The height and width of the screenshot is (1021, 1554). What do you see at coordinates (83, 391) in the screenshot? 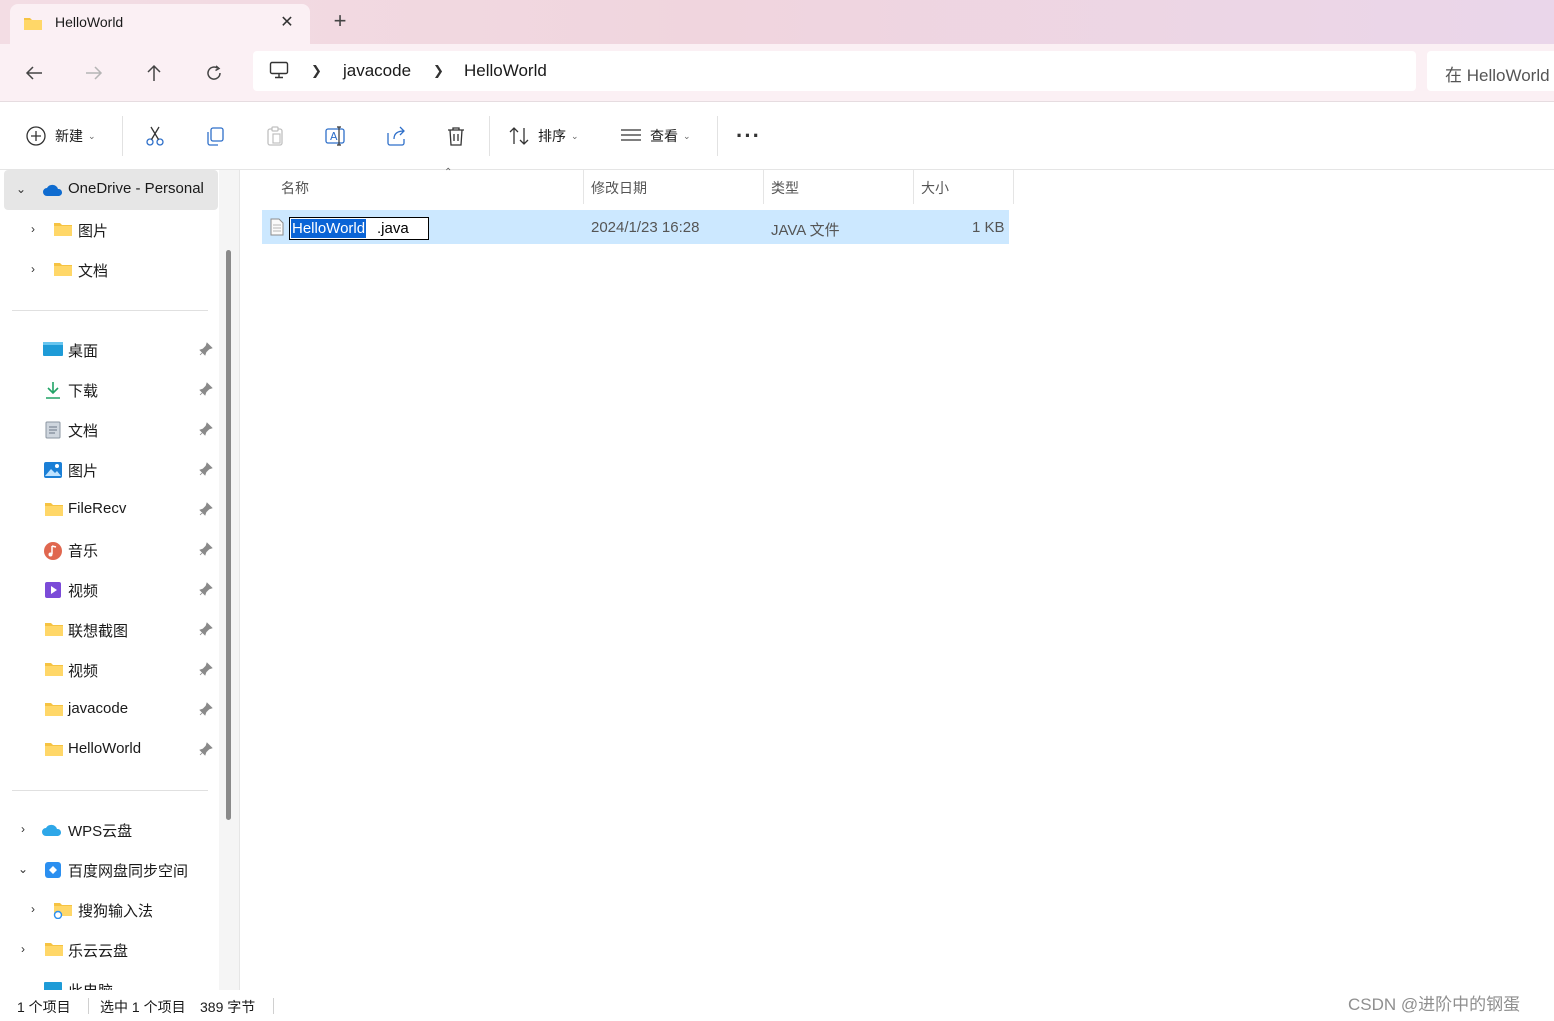
I see `sidebar-item-label: 下载` at bounding box center [83, 391].